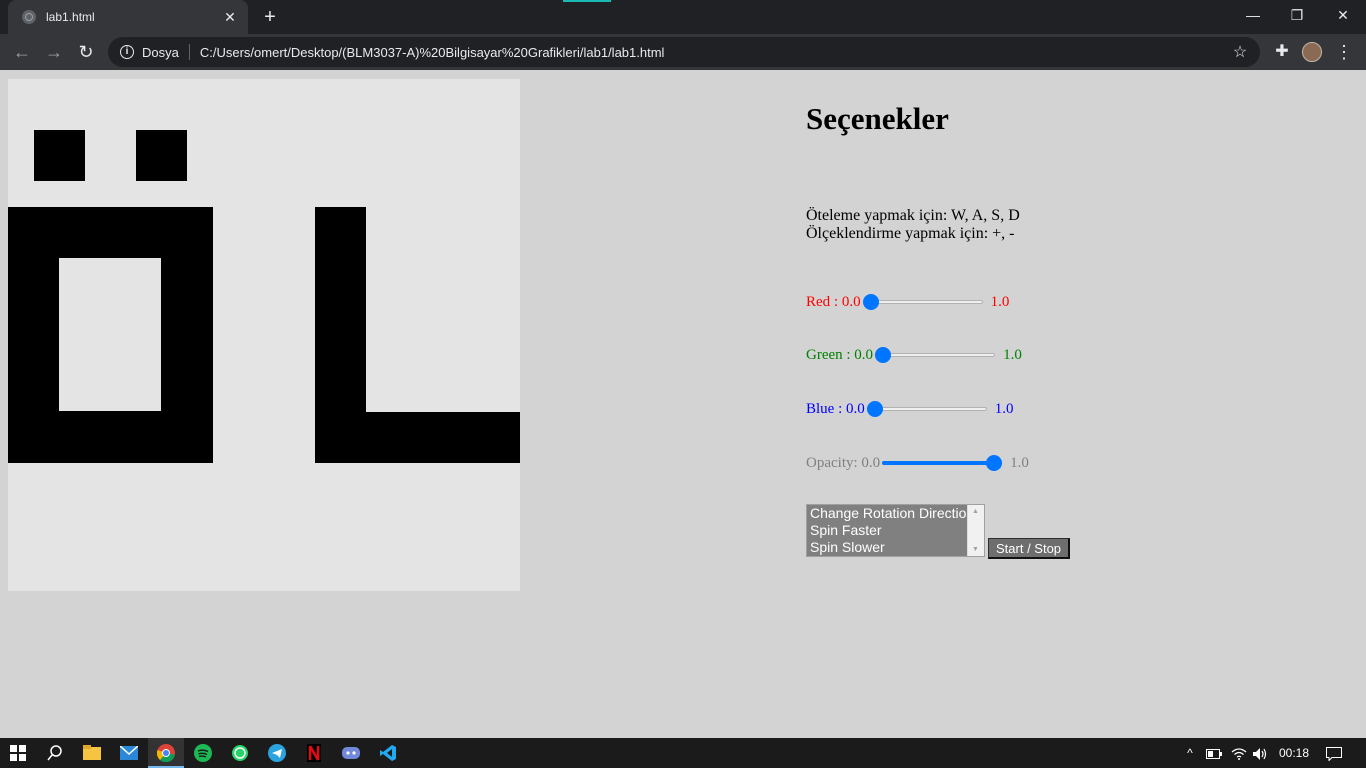  Describe the element at coordinates (1344, 52) in the screenshot. I see `browser-menu-icon: ⋮` at that location.